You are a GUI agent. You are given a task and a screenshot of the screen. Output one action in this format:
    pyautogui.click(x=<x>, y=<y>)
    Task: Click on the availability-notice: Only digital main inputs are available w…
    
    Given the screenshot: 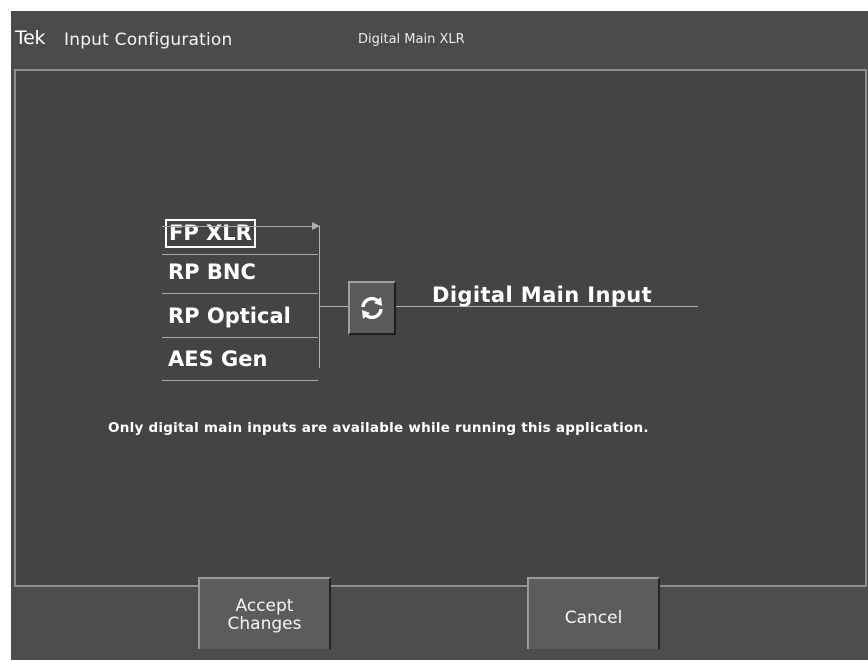 What is the action you would take?
    pyautogui.click(x=378, y=428)
    